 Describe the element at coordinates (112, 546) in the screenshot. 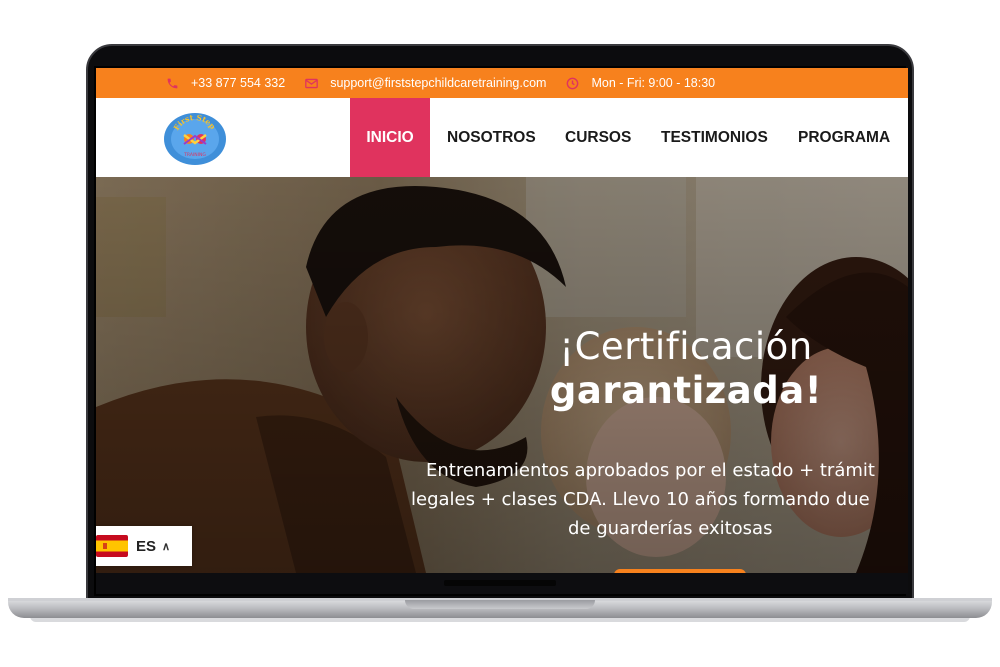

I see `spain-flag-icon` at that location.